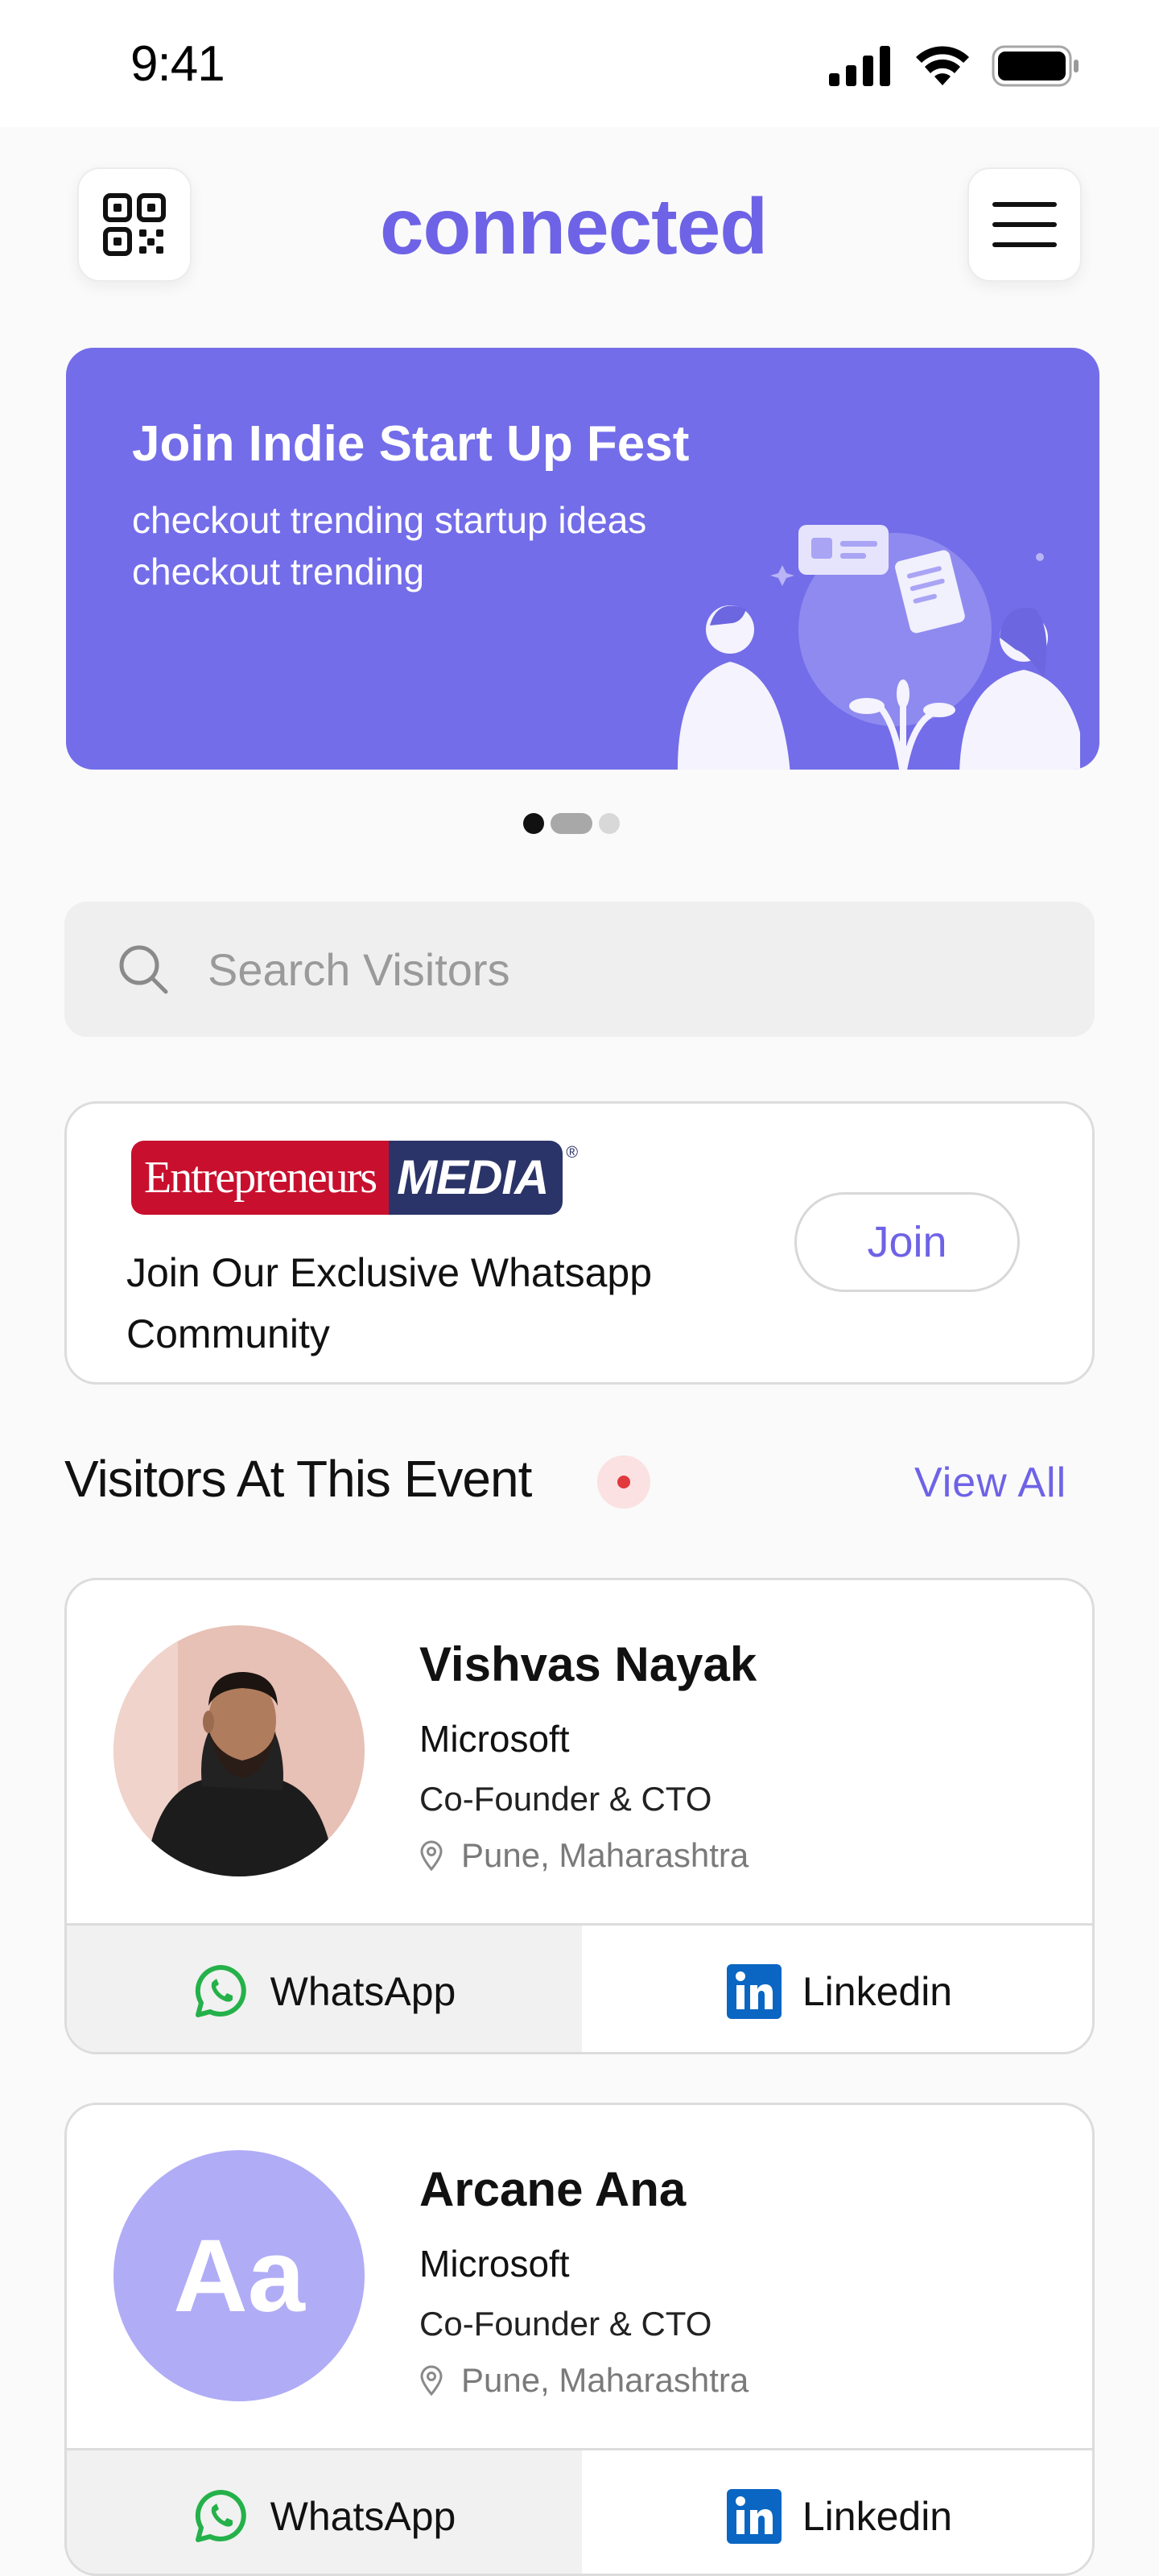 This screenshot has height=2576, width=1159. What do you see at coordinates (239, 2275) in the screenshot?
I see `avatar: Aa` at bounding box center [239, 2275].